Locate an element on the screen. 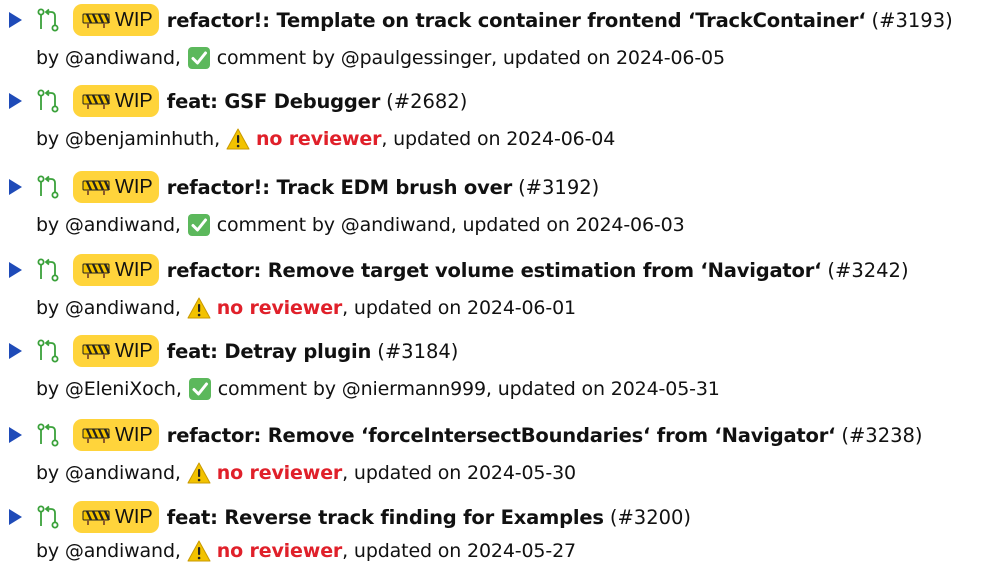 Image resolution: width=988 pixels, height=580 pixels. pr-author: by @benjaminhuth, is located at coordinates (128, 139).